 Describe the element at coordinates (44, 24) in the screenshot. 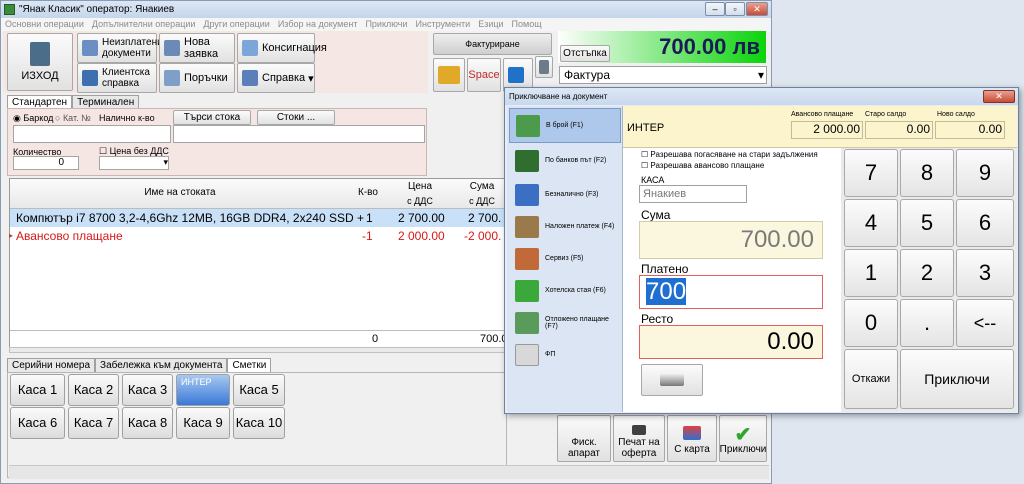

I see `menu-main-ops: Основни операции` at that location.